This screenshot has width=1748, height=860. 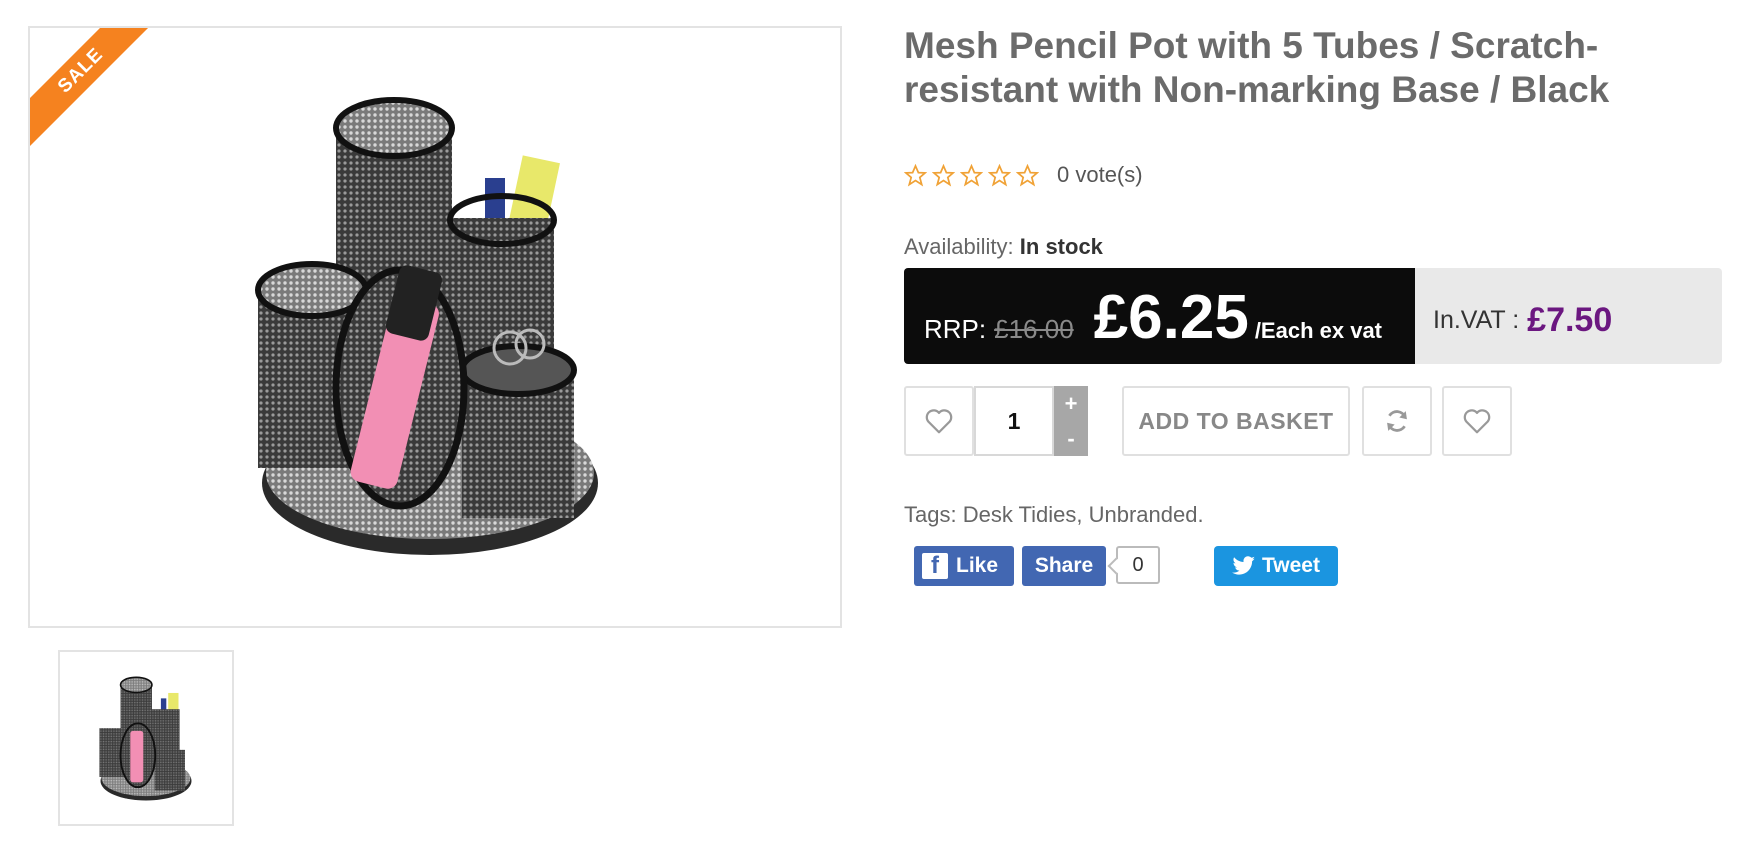 I want to click on quantity-stepper: + -, so click(x=1071, y=421).